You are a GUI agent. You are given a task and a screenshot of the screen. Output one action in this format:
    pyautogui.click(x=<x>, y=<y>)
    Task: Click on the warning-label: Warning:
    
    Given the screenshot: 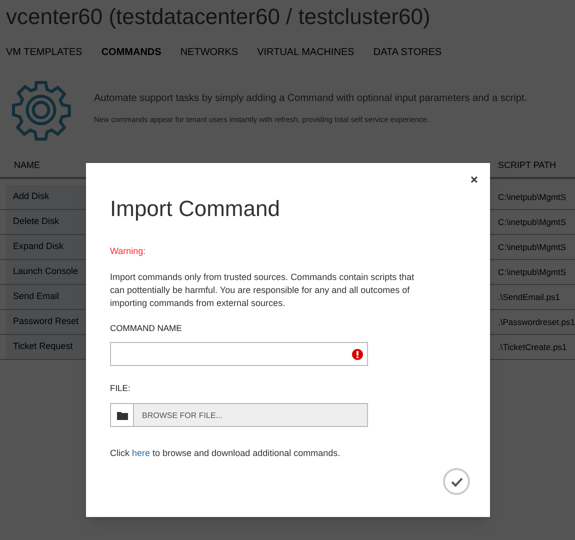 What is the action you would take?
    pyautogui.click(x=128, y=251)
    